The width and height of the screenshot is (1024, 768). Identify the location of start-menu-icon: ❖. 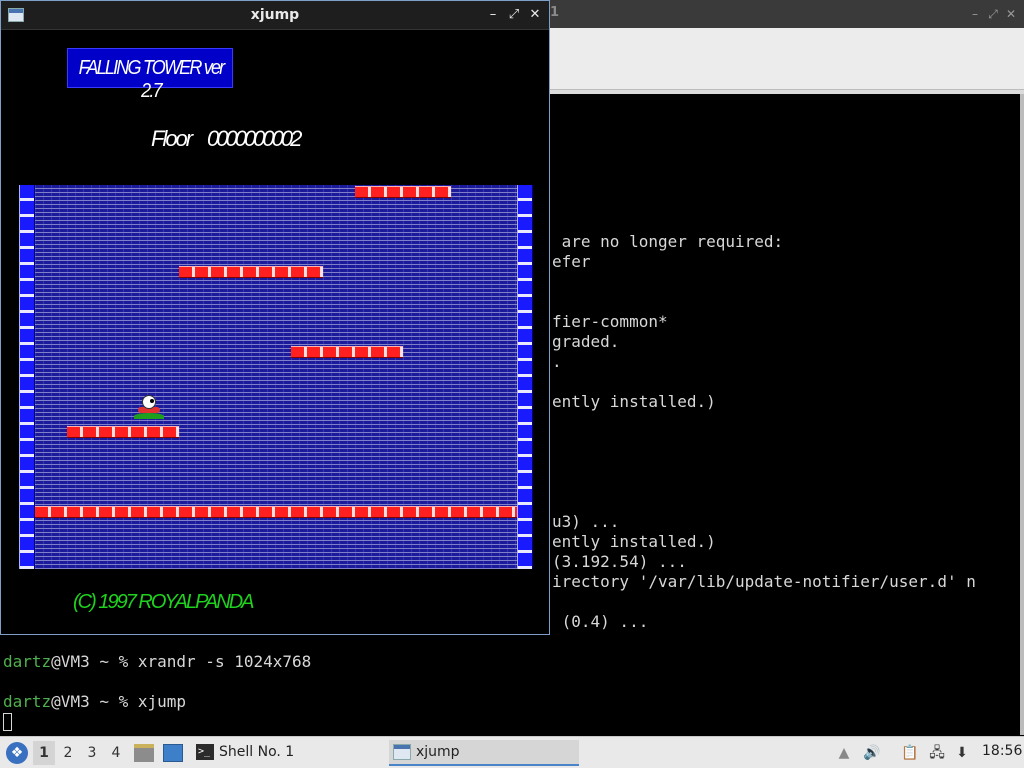
(17, 753).